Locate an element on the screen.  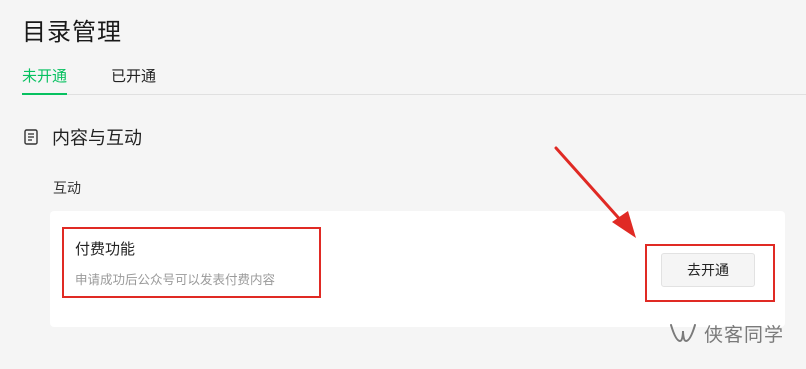
section-header: 内容与互动 is located at coordinates (83, 137).